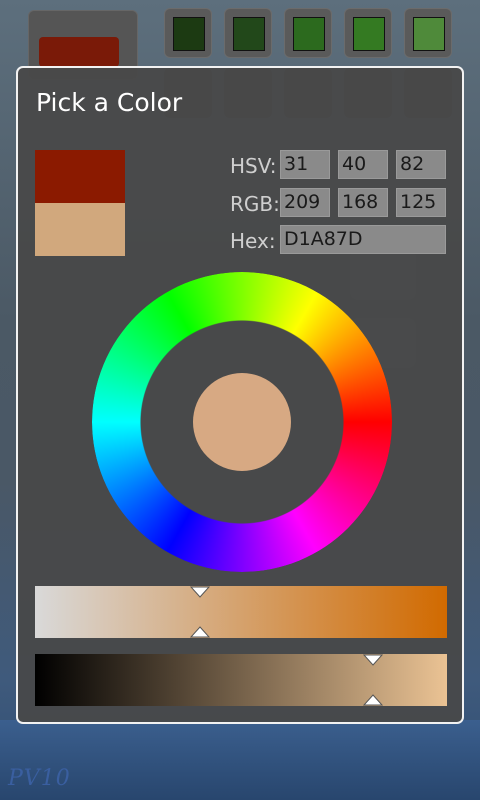 This screenshot has height=800, width=480. Describe the element at coordinates (373, 700) in the screenshot. I see `value-bottom-marker` at that location.